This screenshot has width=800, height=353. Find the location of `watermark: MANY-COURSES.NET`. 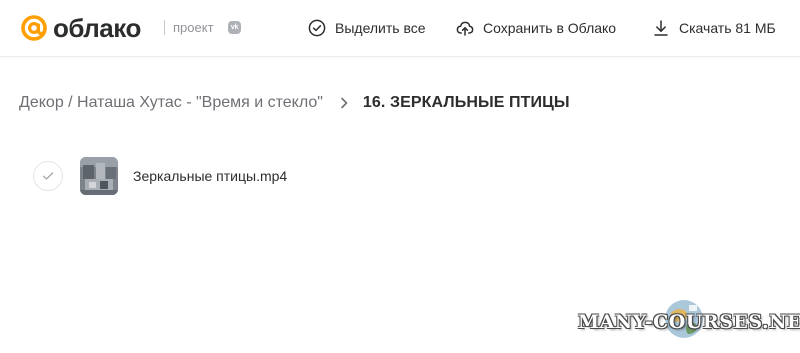

watermark: MANY-COURSES.NET is located at coordinates (689, 322).